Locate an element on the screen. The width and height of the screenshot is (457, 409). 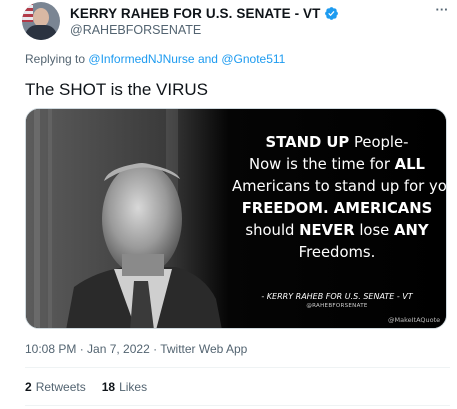
replying-to-prefix: Replying to is located at coordinates (55, 59).